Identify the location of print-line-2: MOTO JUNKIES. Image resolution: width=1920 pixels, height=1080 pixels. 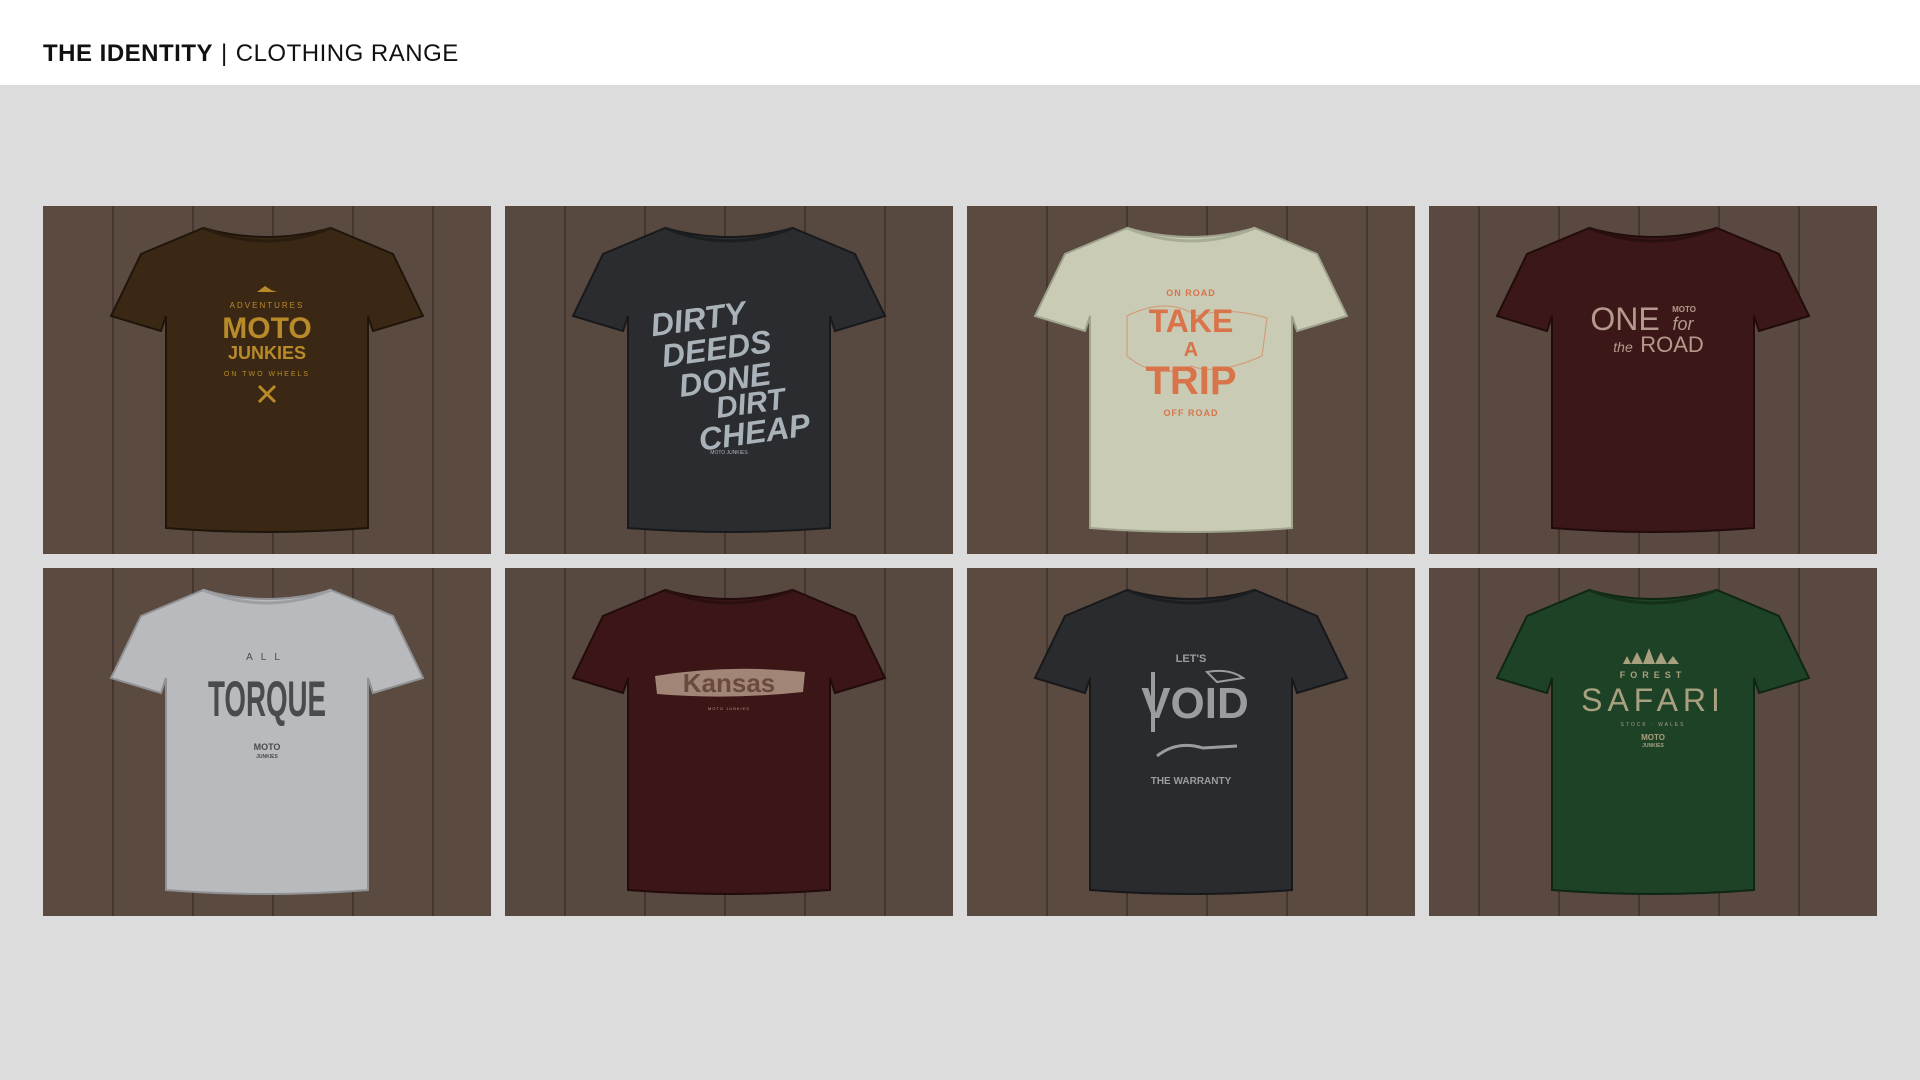
(729, 708).